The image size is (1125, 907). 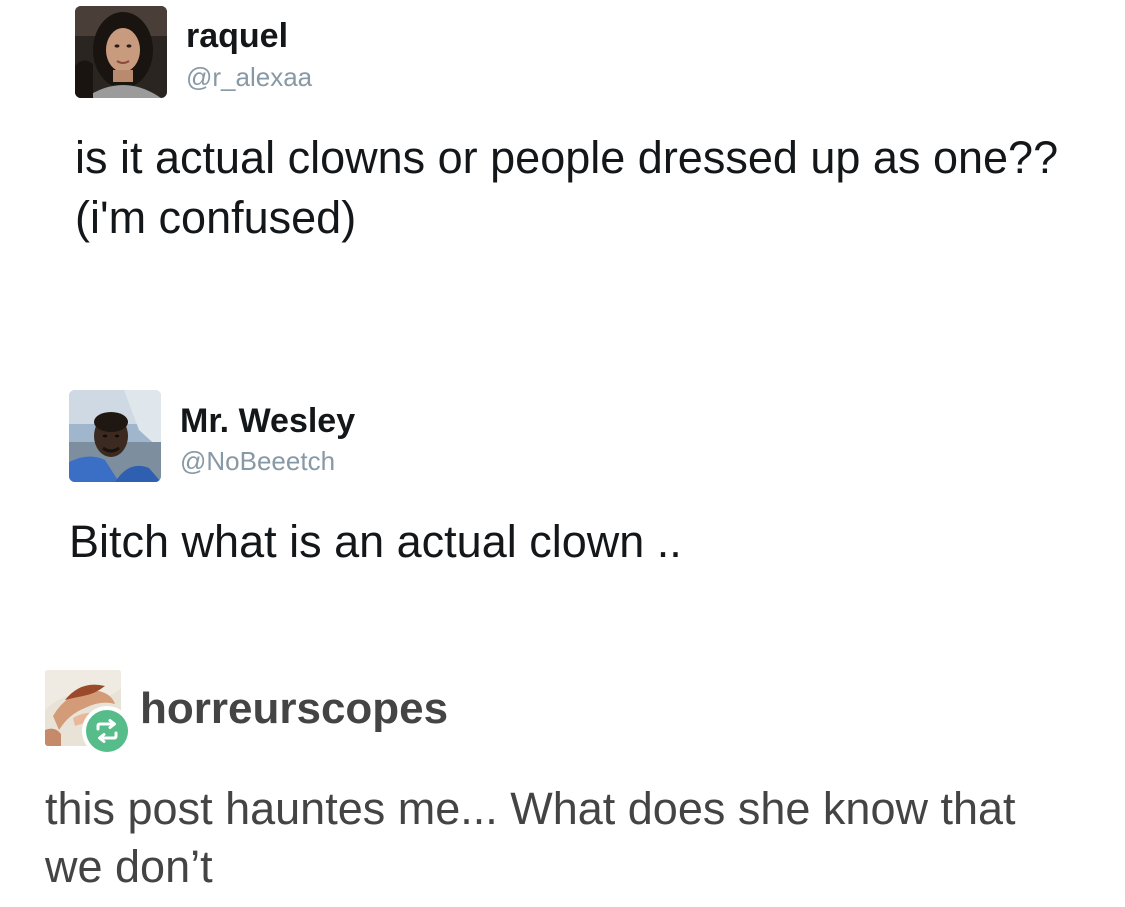 I want to click on profile-photo-woman-icon, so click(x=121, y=52).